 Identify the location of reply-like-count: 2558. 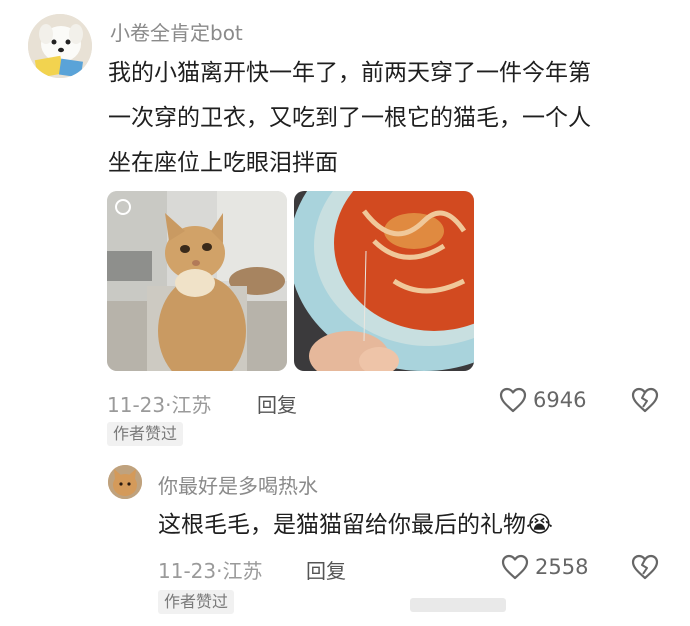
(562, 567).